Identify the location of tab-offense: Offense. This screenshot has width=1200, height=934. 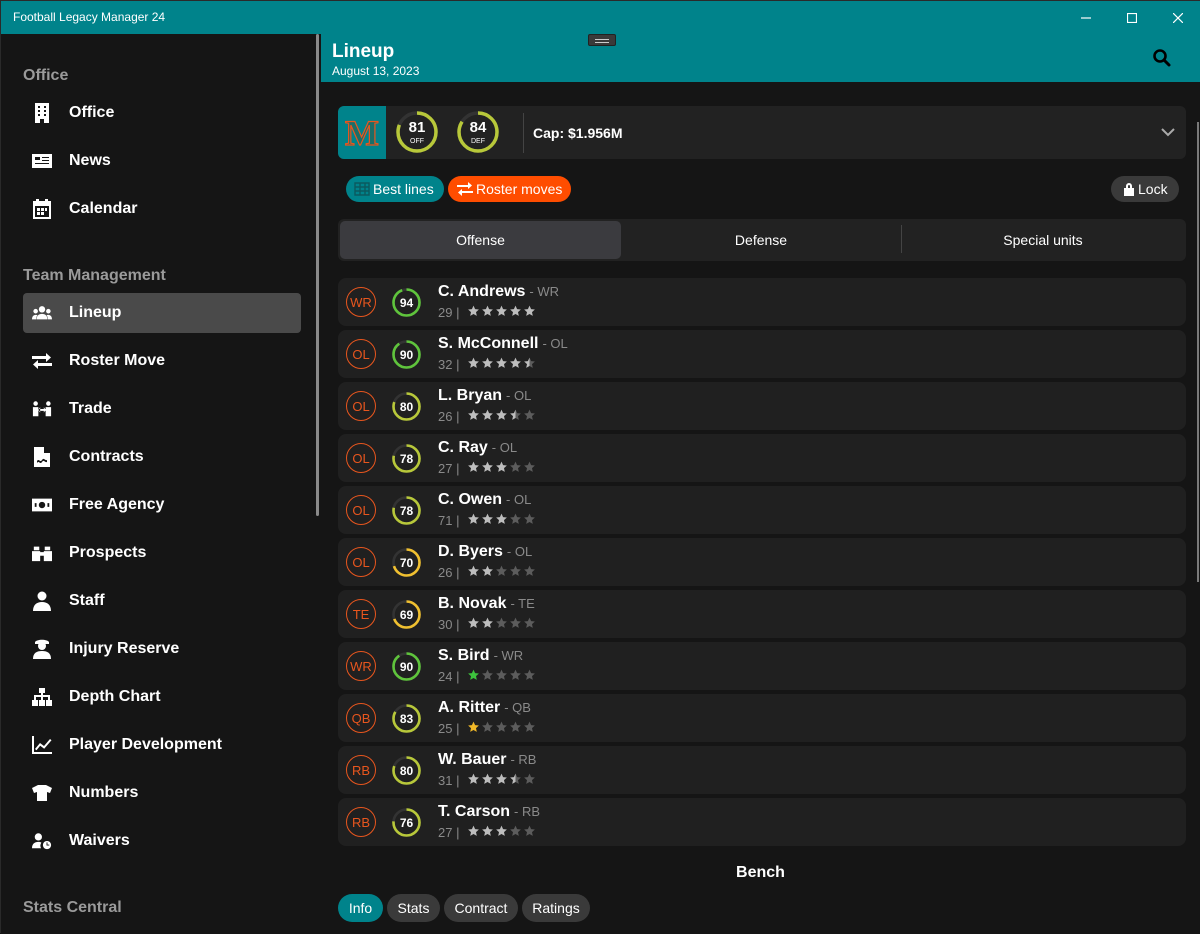
(480, 240).